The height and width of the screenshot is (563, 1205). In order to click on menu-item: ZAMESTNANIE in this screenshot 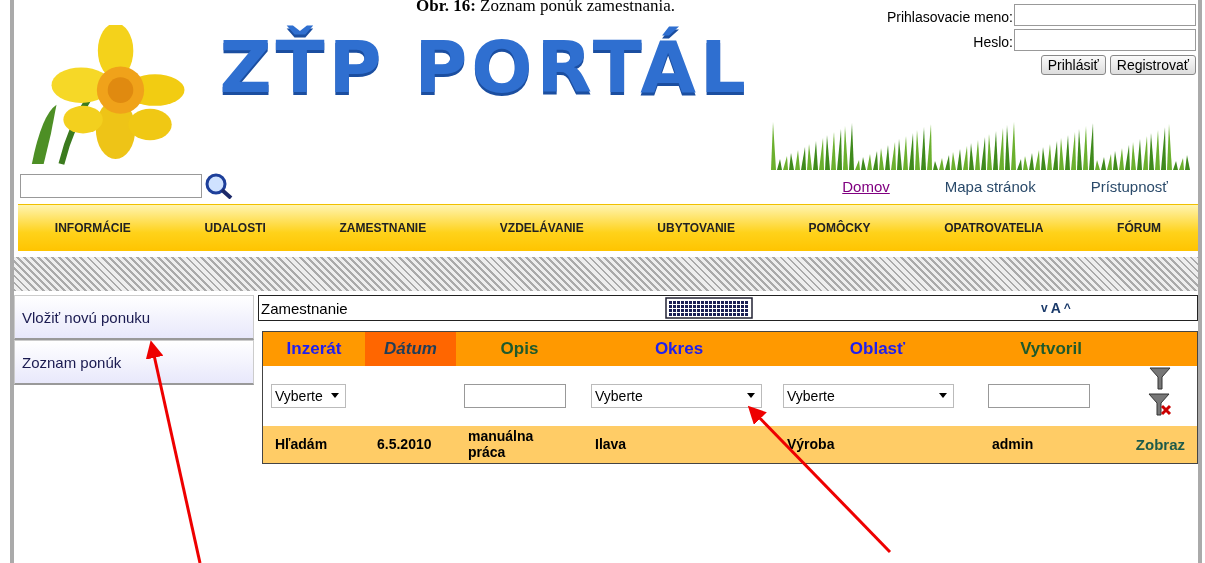, I will do `click(383, 228)`.